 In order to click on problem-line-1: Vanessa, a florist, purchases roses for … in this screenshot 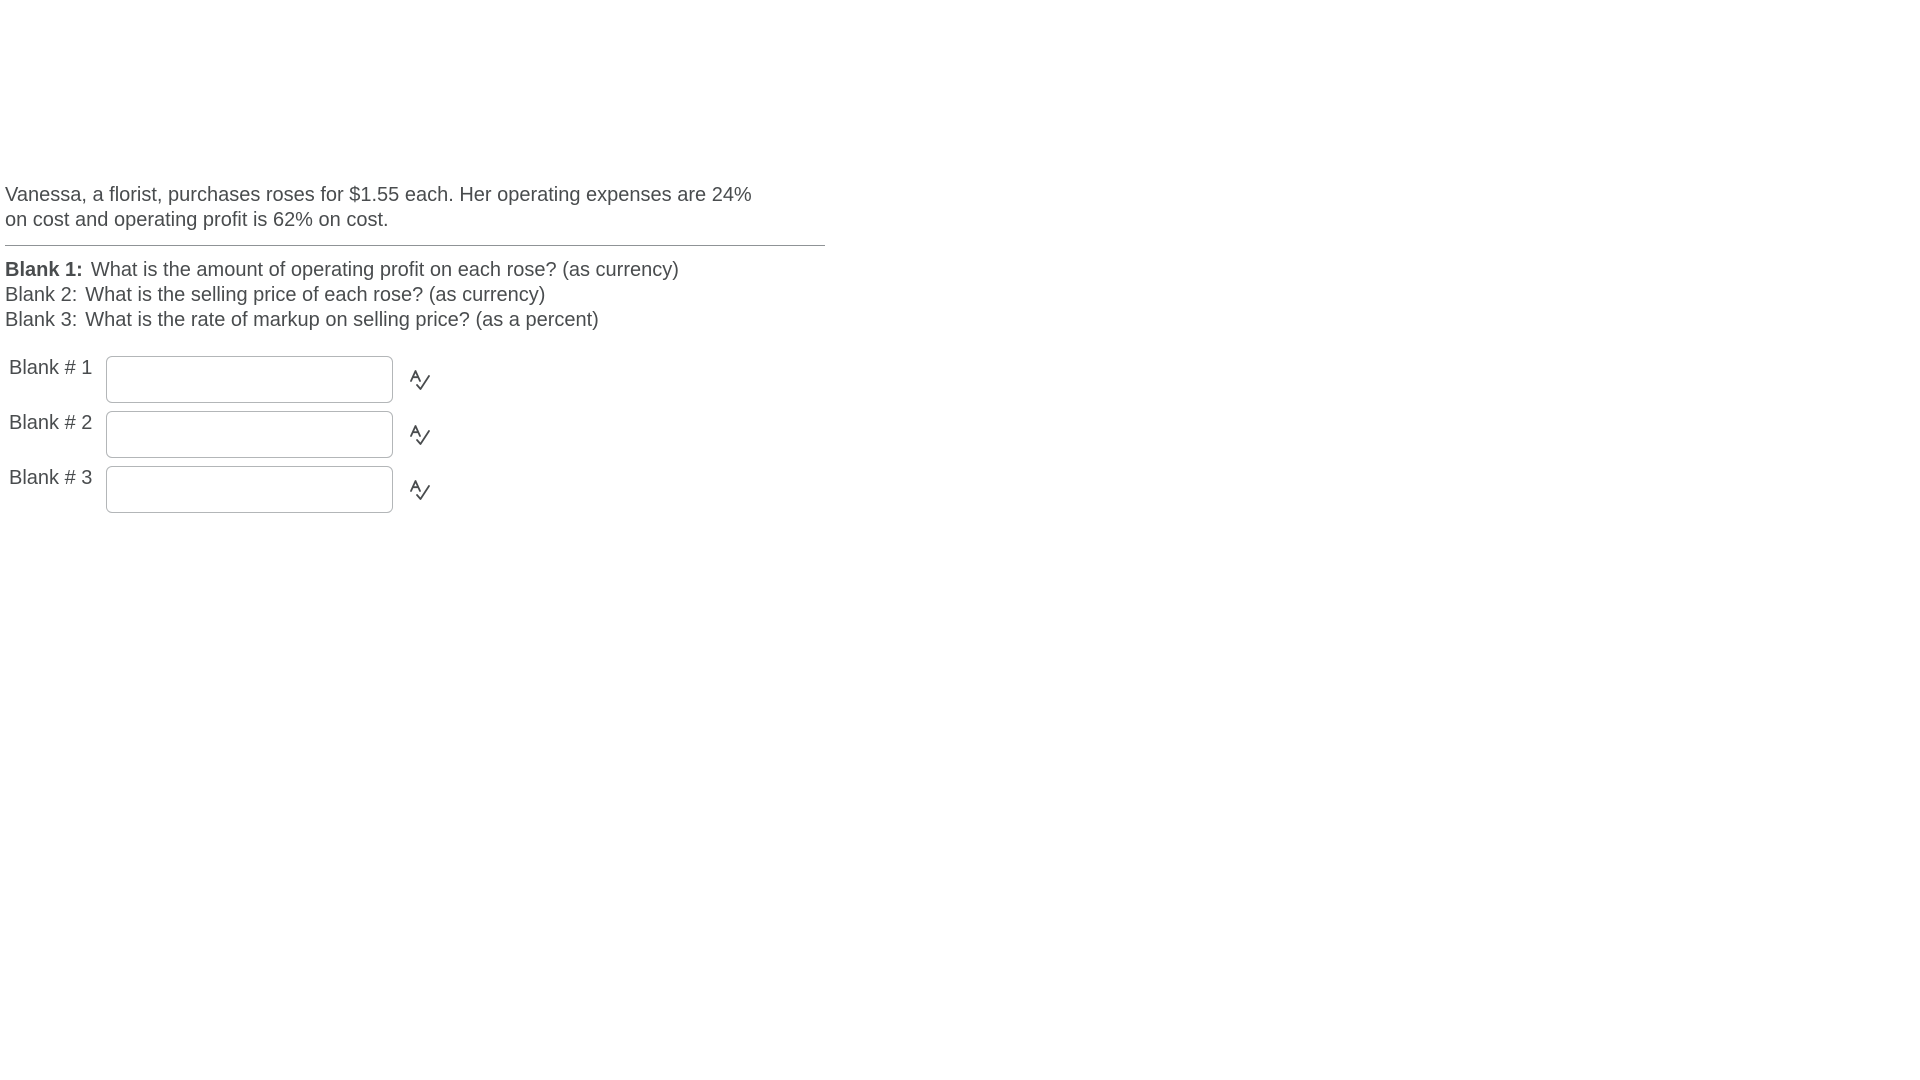, I will do `click(378, 195)`.